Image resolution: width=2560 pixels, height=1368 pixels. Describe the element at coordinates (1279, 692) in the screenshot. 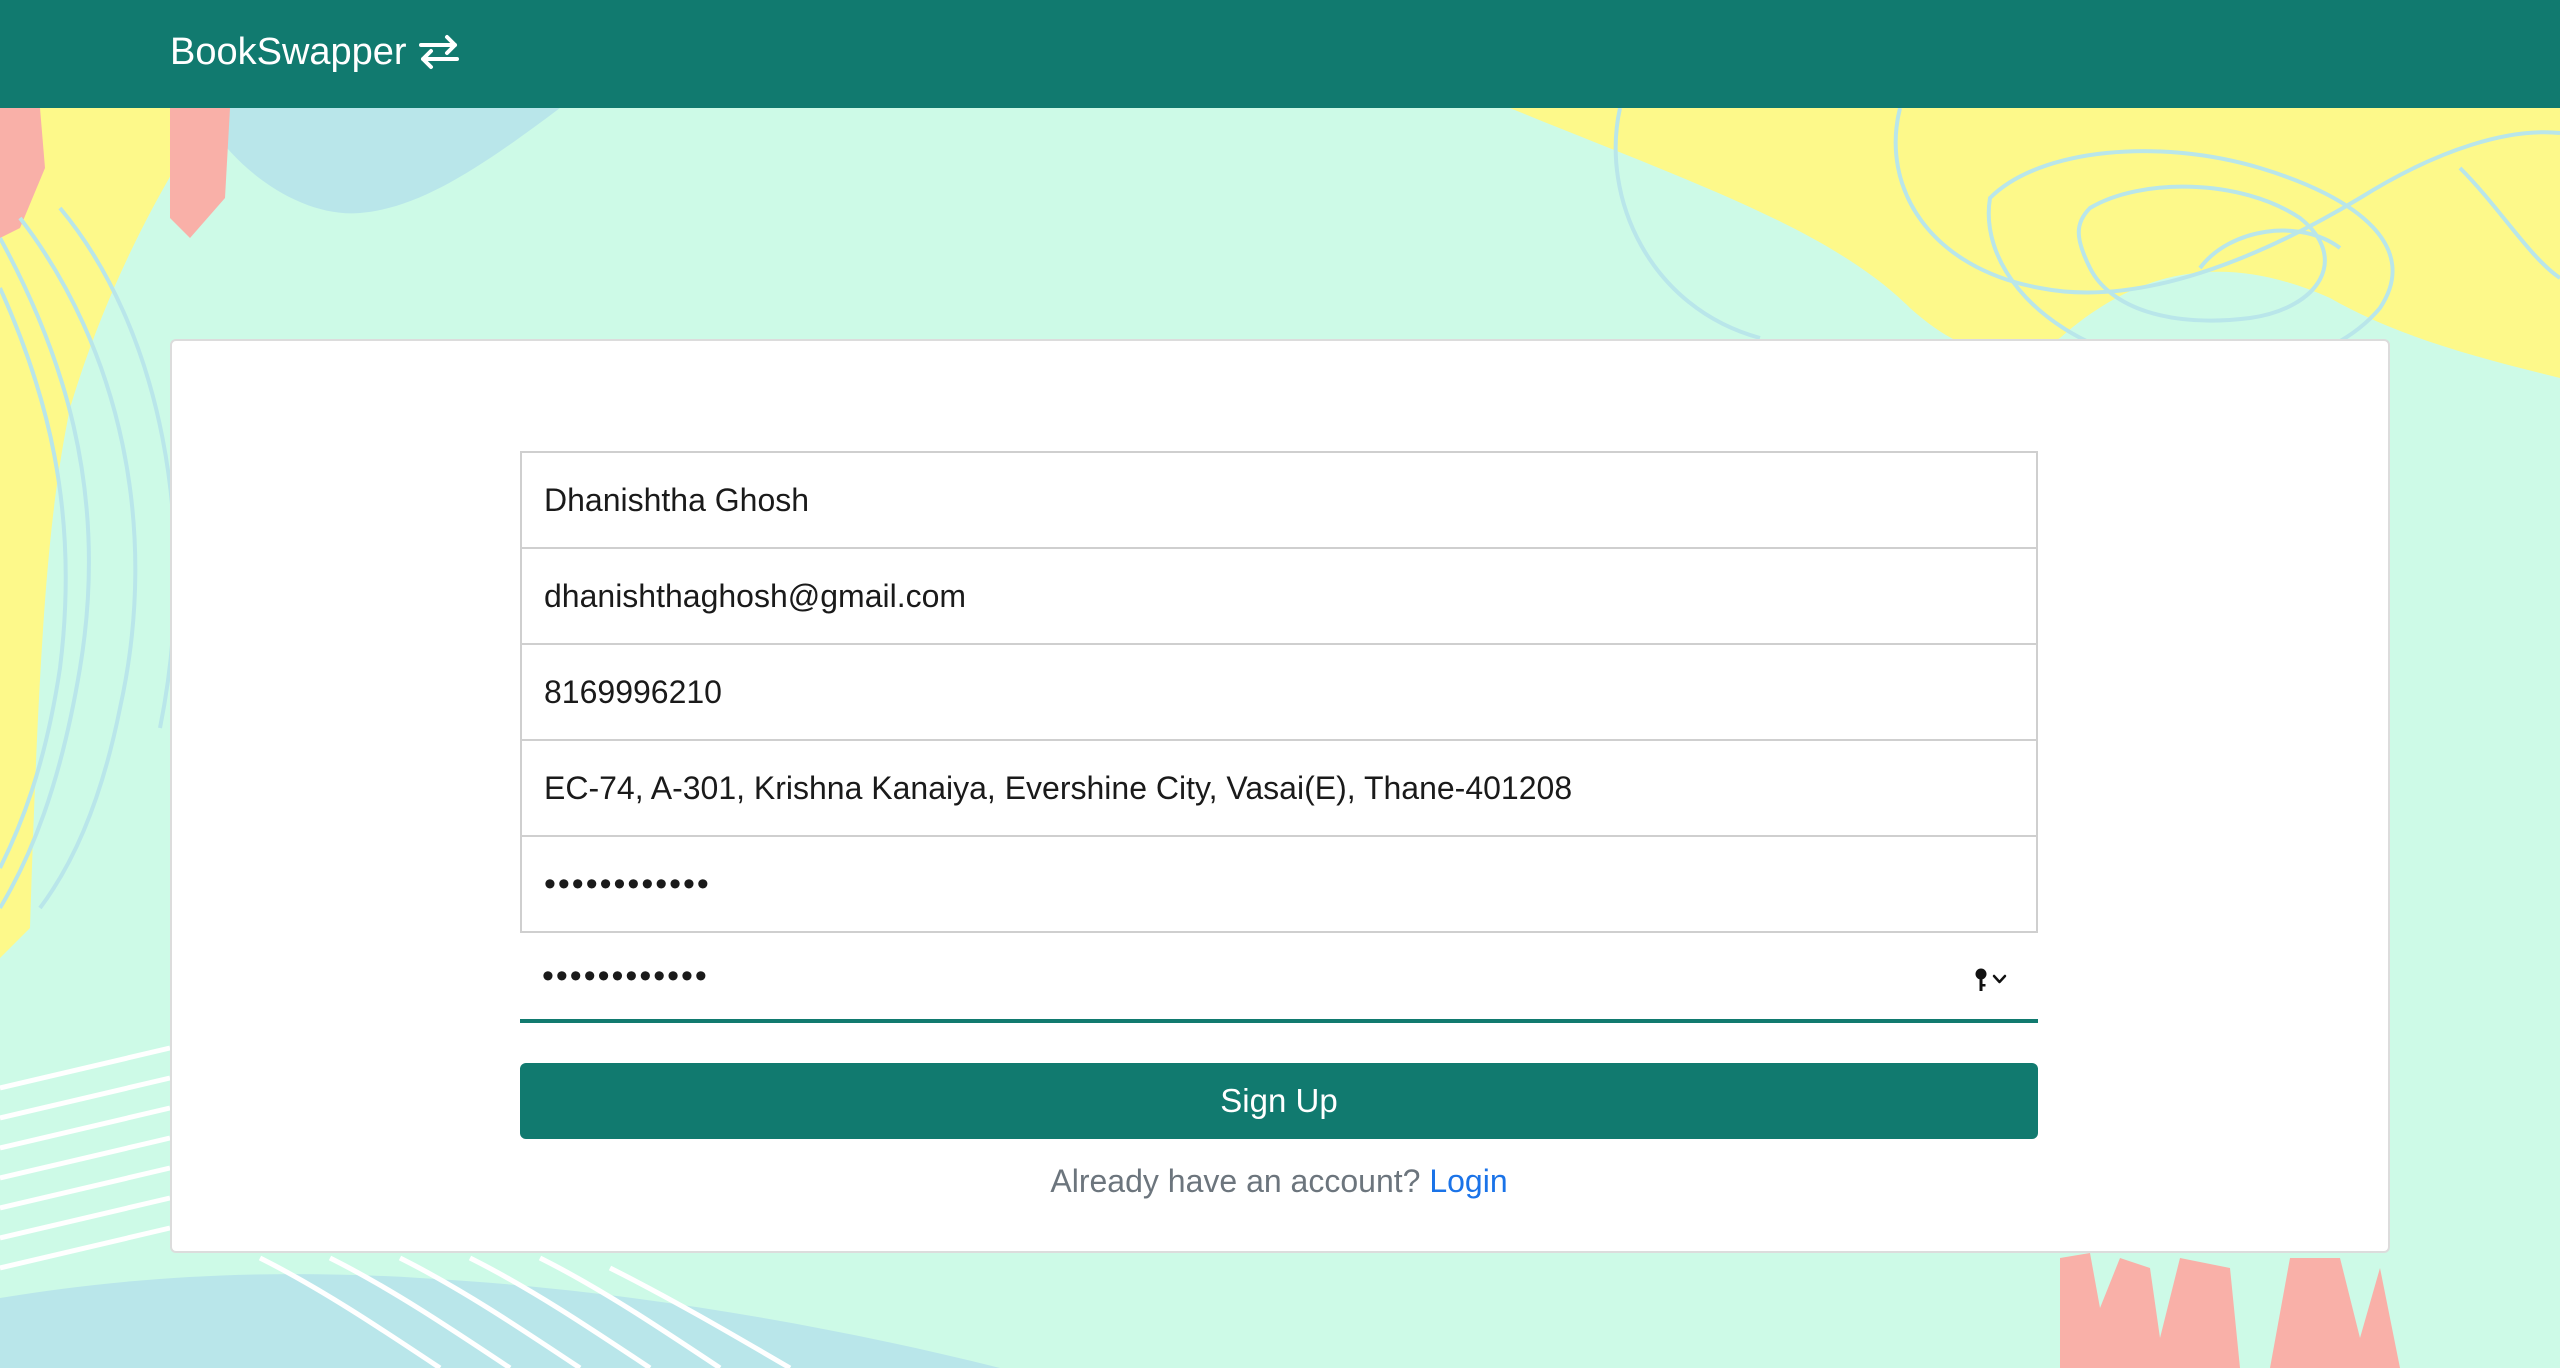

I see `phone-field: 8169996210` at that location.